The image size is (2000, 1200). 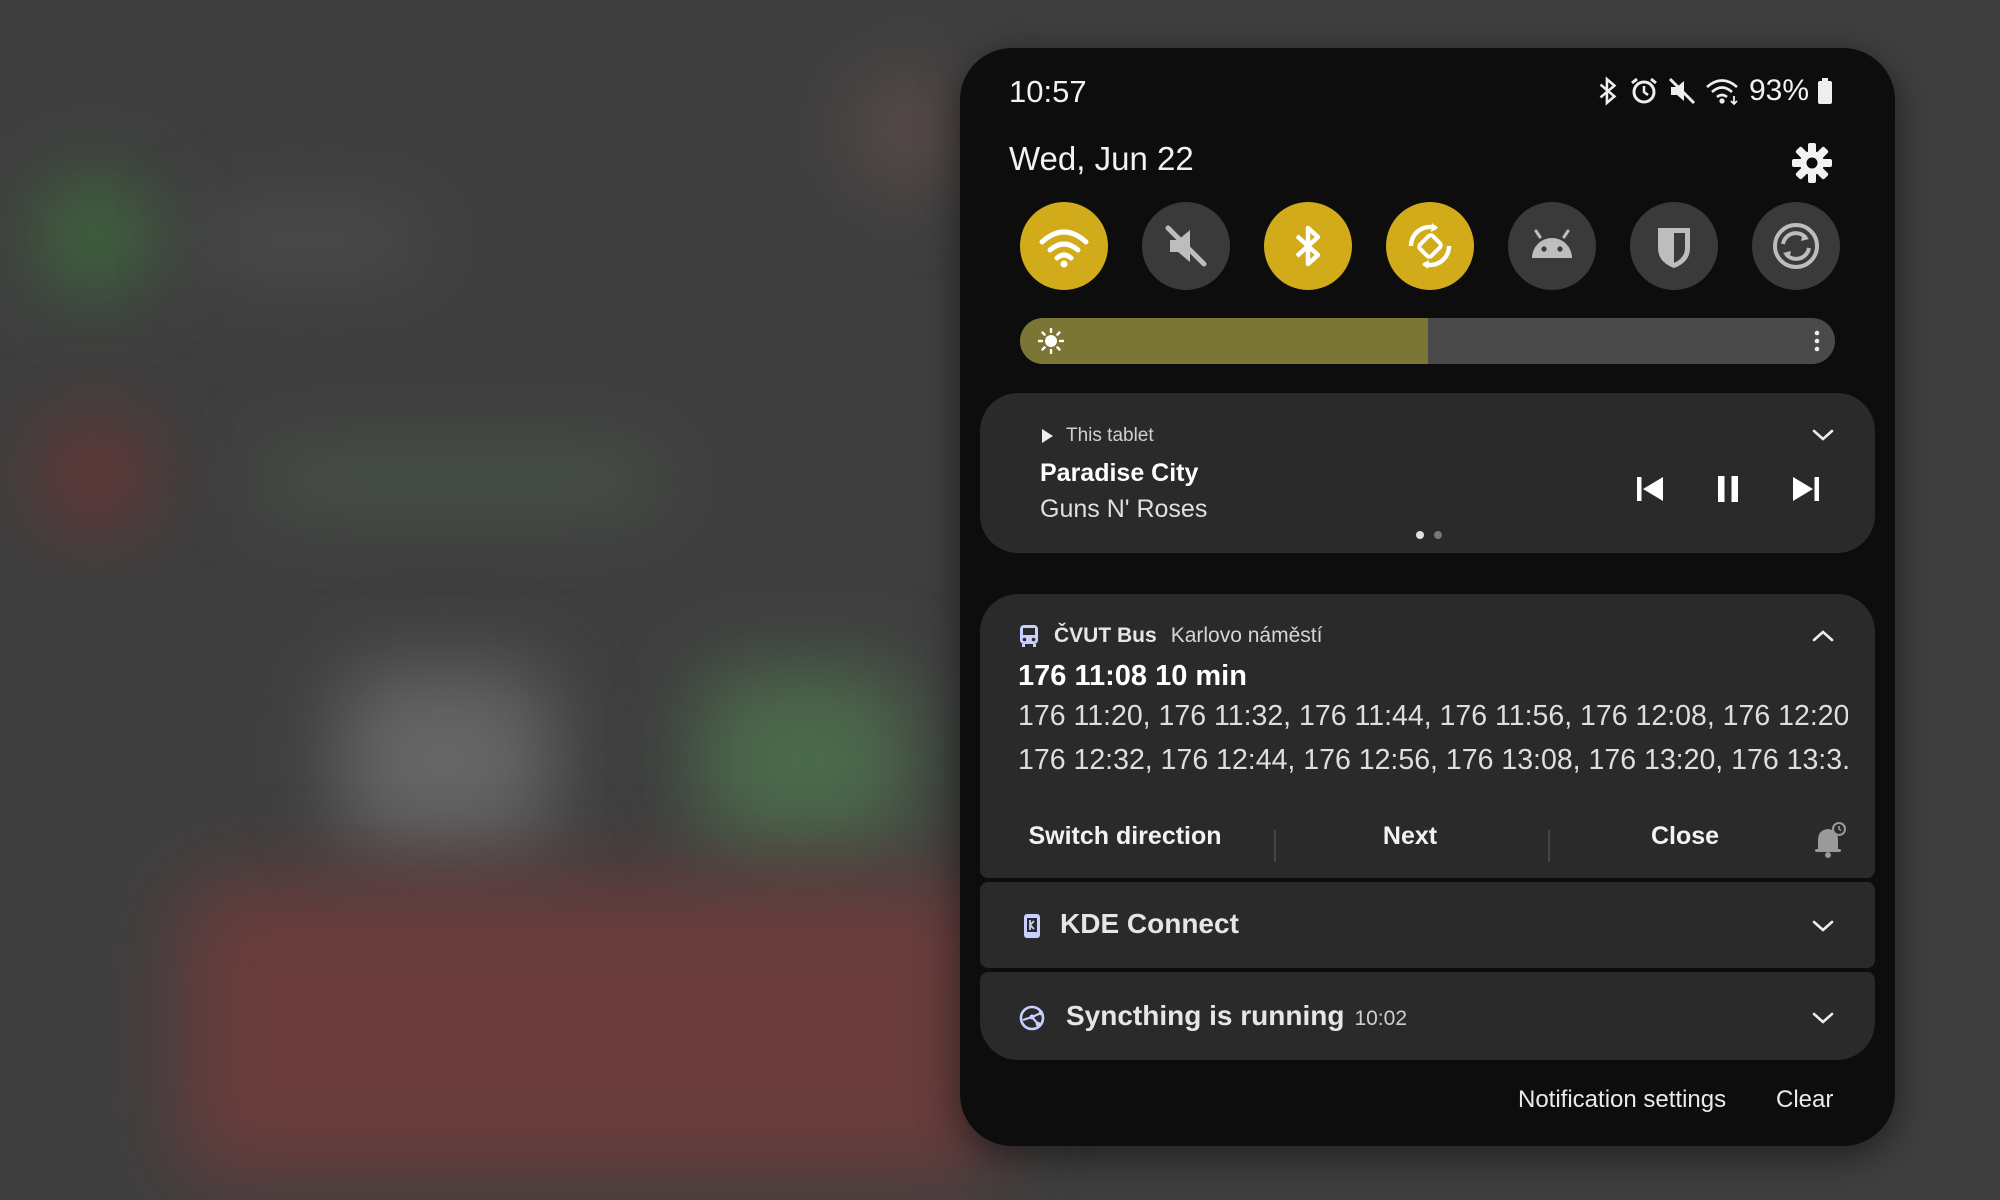 I want to click on wifi-status-icon, so click(x=1722, y=92).